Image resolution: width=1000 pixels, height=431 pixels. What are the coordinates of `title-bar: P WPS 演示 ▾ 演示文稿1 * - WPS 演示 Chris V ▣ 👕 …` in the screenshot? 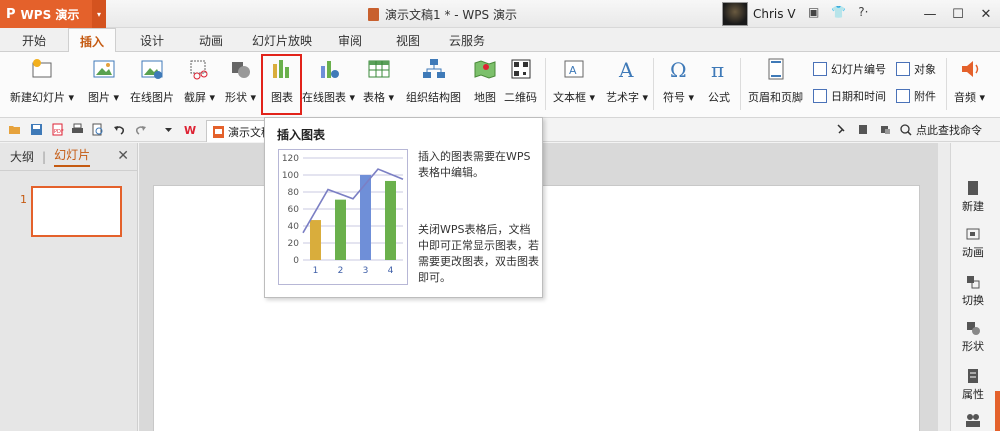 It's located at (500, 14).